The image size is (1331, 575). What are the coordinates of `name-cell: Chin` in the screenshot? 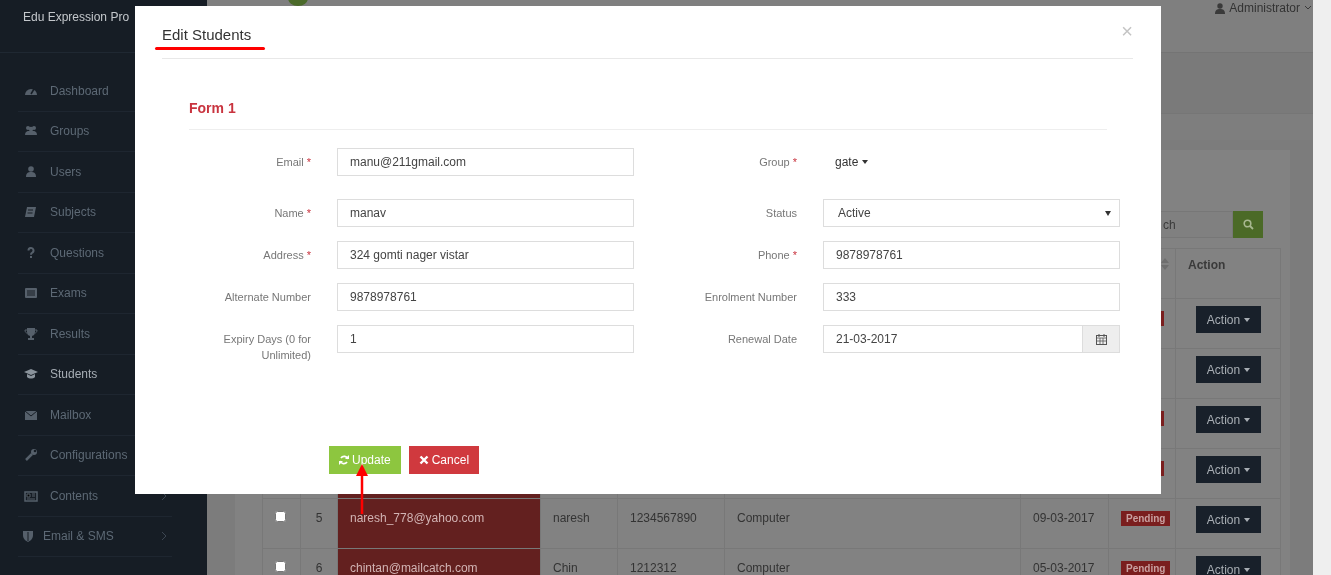 It's located at (565, 568).